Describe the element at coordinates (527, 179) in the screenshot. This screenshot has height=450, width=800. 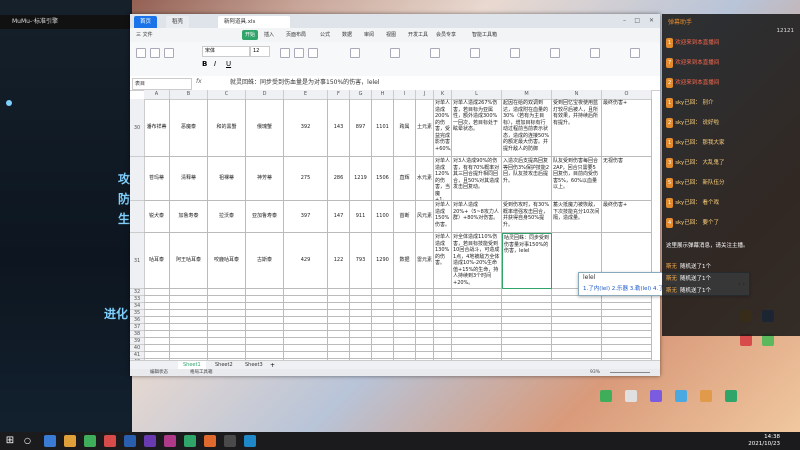
I see `table-cell: 入造次后支提高回复等回伤3%保护技能2回，队友技攻击后提升。` at that location.